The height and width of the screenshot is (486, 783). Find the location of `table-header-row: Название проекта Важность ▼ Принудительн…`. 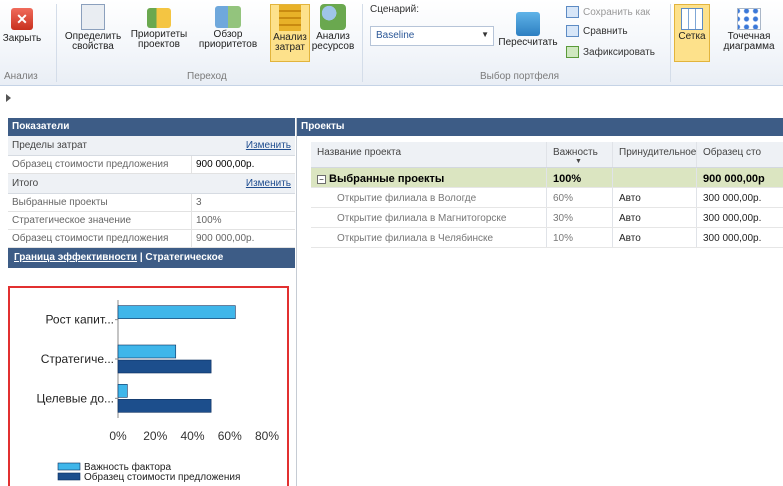

table-header-row: Название проекта Важность ▼ Принудительн… is located at coordinates (547, 155).